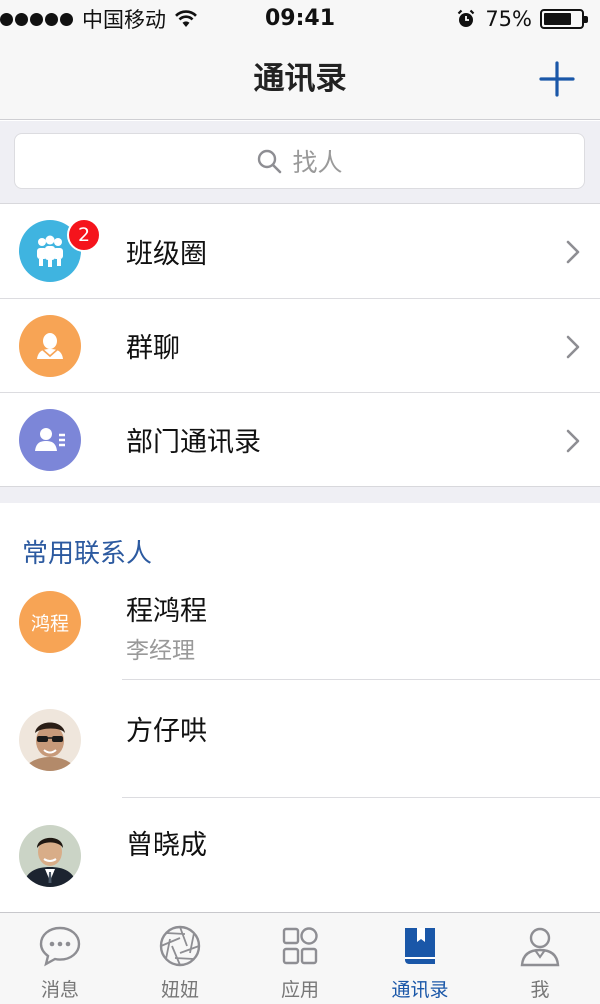 This screenshot has height=1004, width=600. Describe the element at coordinates (540, 990) in the screenshot. I see `tab-label: 我` at that location.